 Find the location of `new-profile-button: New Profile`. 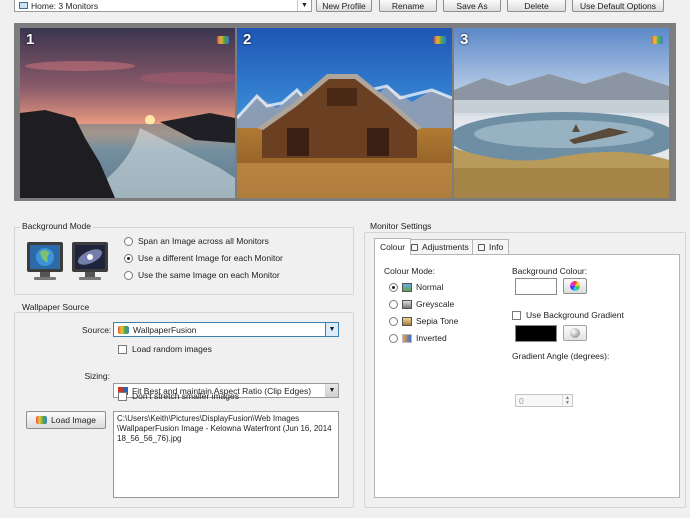

new-profile-button: New Profile is located at coordinates (344, 6).